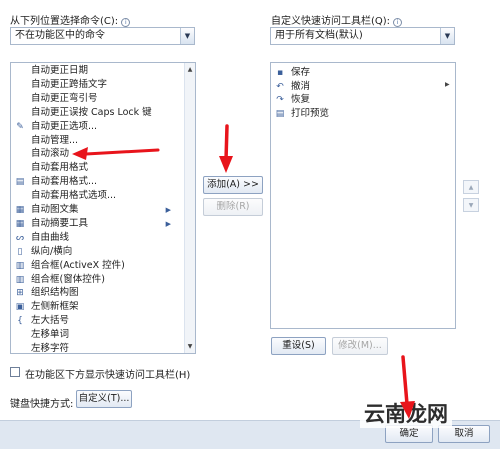 The height and width of the screenshot is (449, 500). Describe the element at coordinates (226, 143) in the screenshot. I see `arrow-to-add-button` at that location.